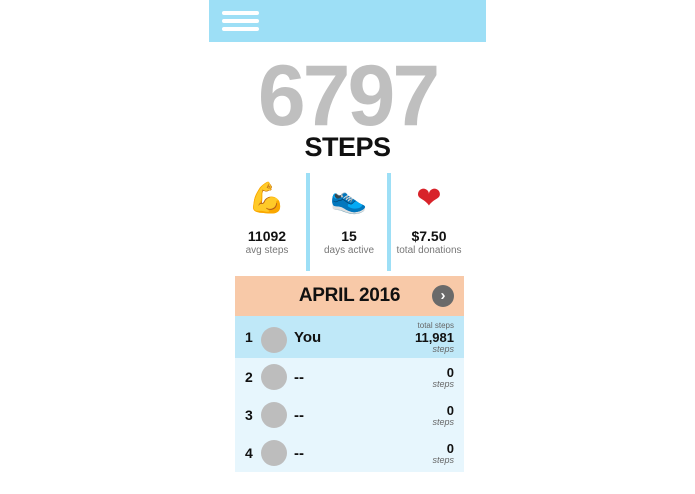 The width and height of the screenshot is (695, 494). Describe the element at coordinates (349, 415) in the screenshot. I see `leaderboard-row: 3 -- 0 steps` at that location.